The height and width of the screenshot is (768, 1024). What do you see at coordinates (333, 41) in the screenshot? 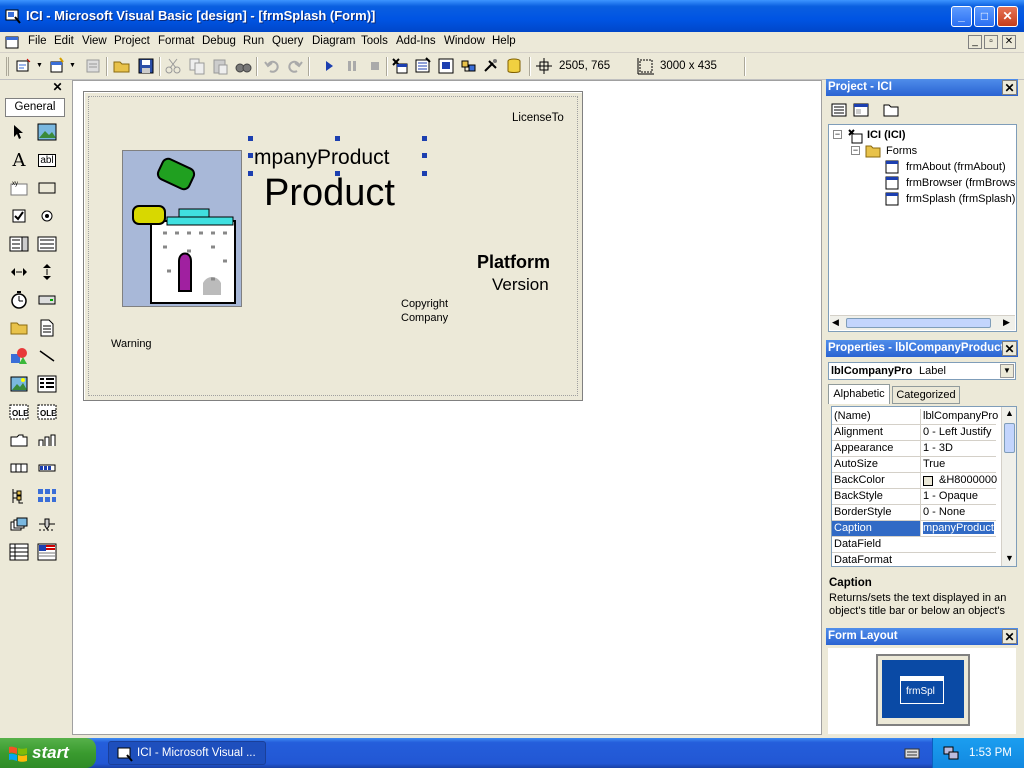
I see `menu-diagram: Diagram` at bounding box center [333, 41].